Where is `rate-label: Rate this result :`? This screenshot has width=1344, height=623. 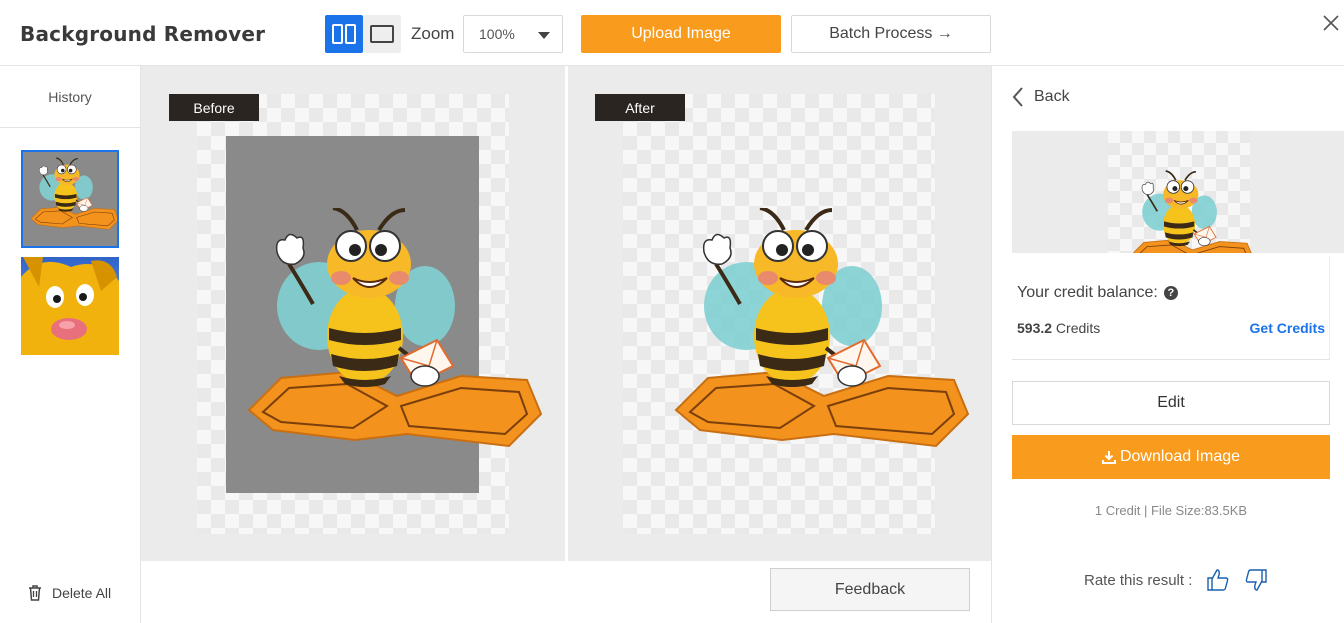
rate-label: Rate this result : is located at coordinates (1138, 580).